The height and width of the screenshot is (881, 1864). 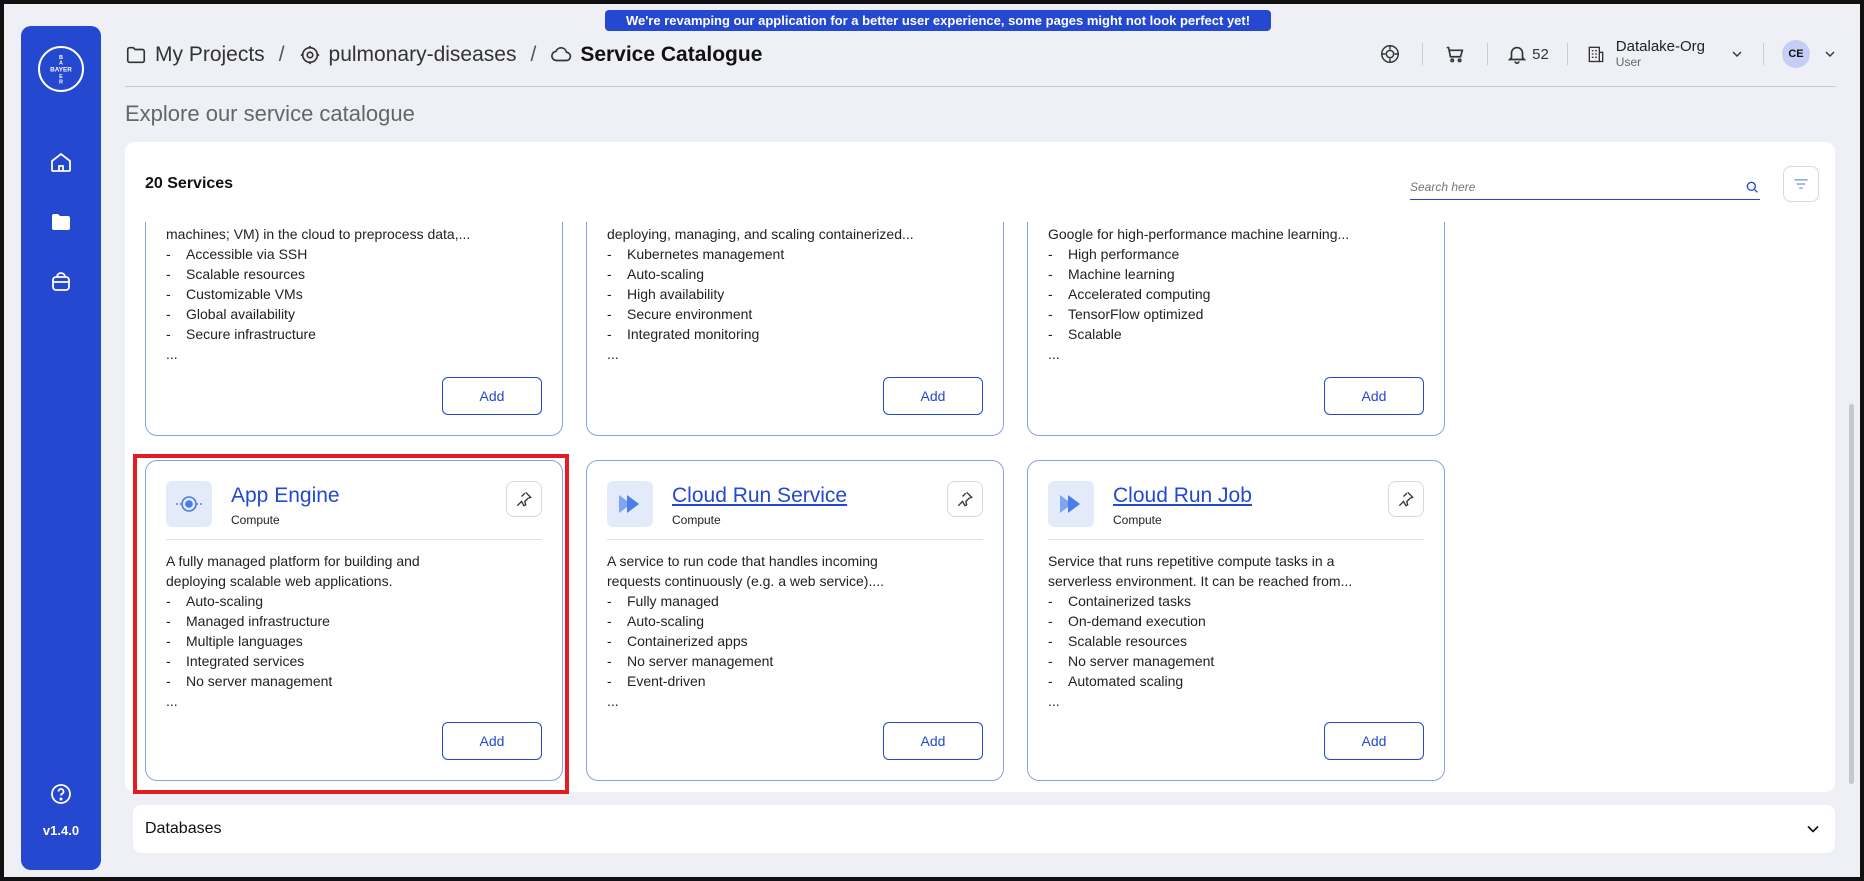 What do you see at coordinates (1577, 186) in the screenshot?
I see `search-input` at bounding box center [1577, 186].